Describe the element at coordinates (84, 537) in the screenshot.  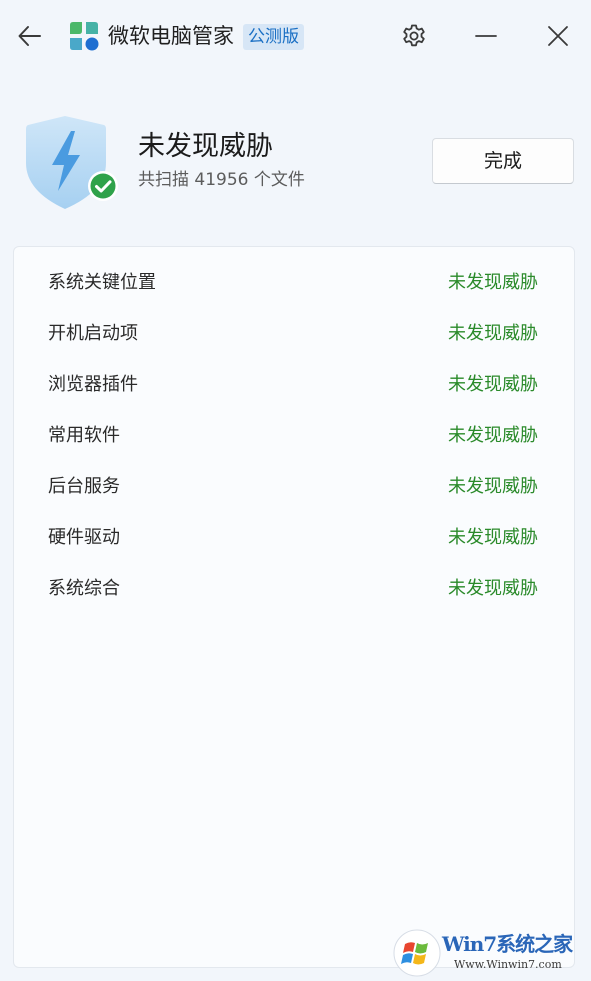
I see `item-label: 硬件驱动` at that location.